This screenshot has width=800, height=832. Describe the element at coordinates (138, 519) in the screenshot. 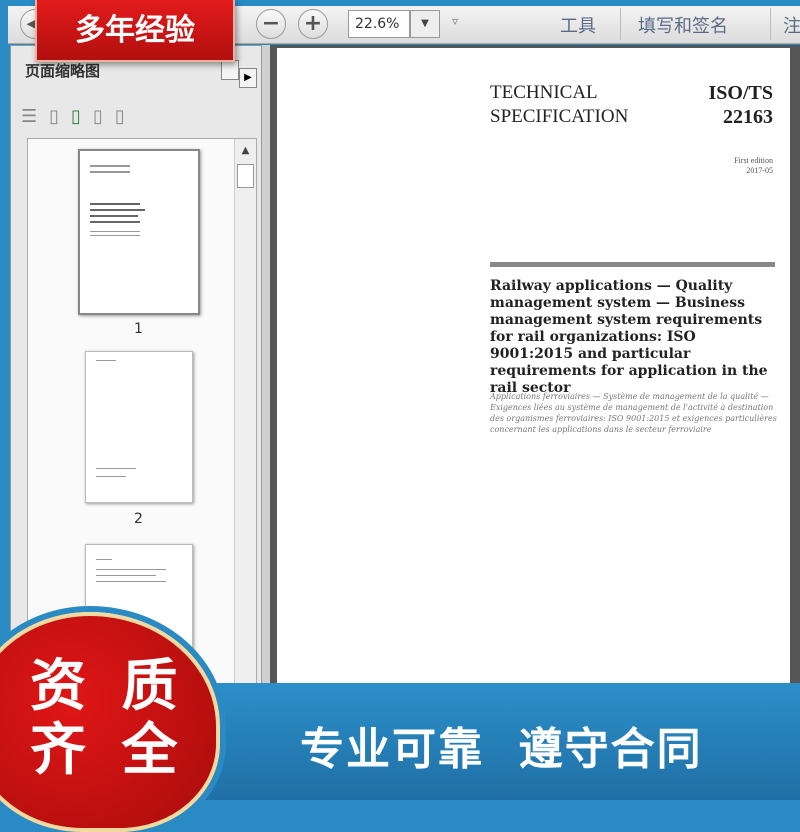

I see `page-number: 2` at that location.